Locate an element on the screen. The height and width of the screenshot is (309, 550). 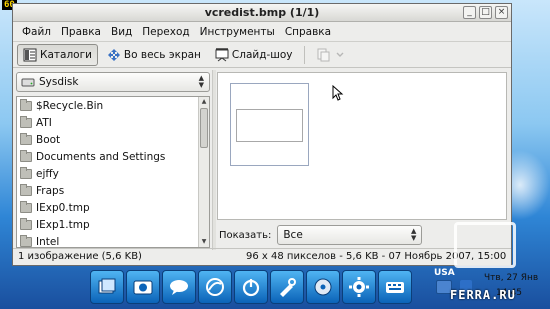
taskbar: USA Чтв, 27 Янв 14:45 is located at coordinates (314, 287).